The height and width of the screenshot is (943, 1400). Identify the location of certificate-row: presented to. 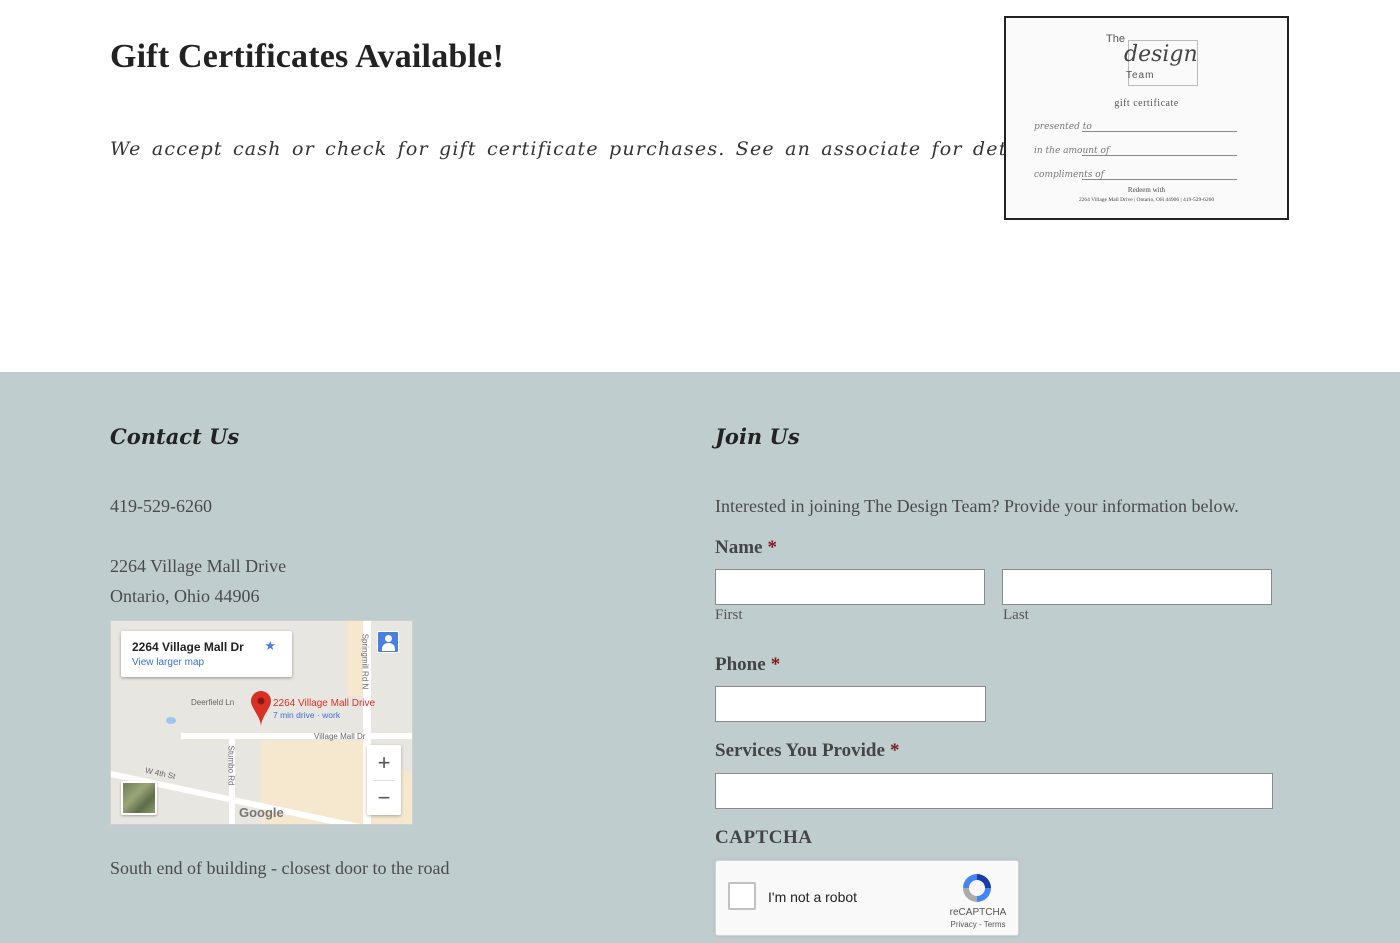
(1135, 127).